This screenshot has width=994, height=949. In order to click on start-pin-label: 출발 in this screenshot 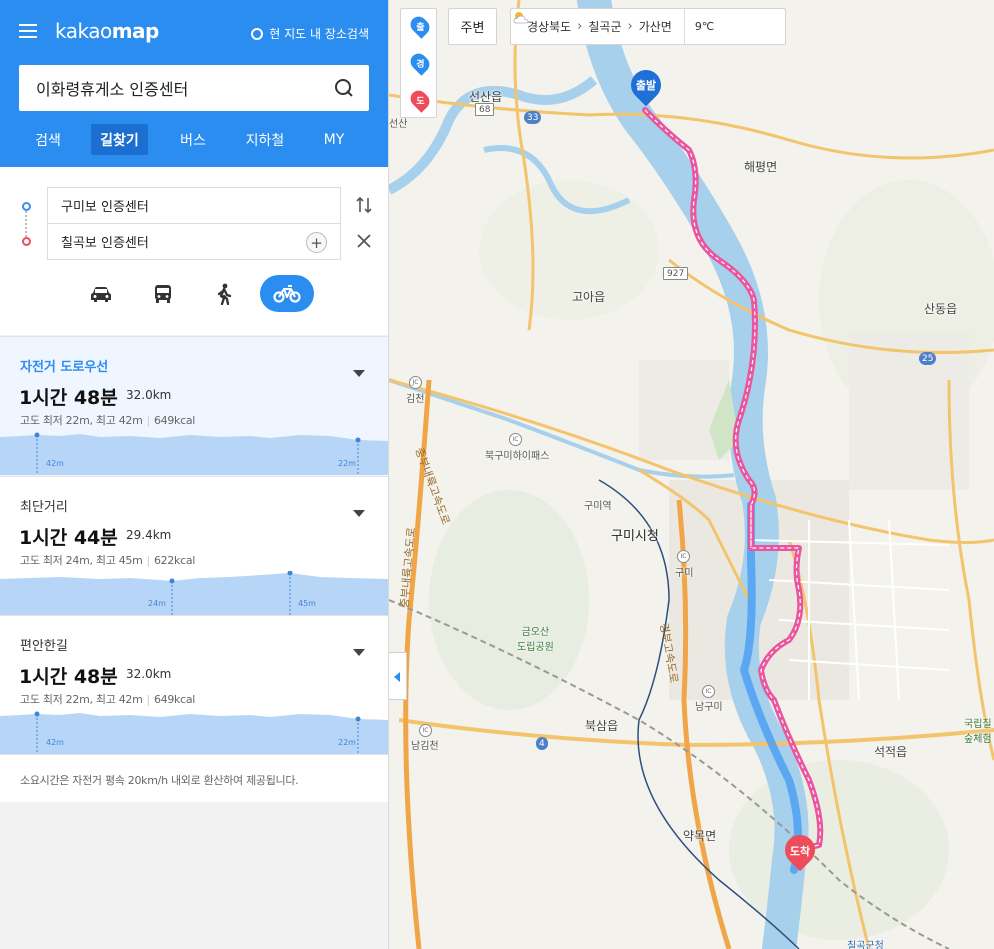, I will do `click(646, 85)`.